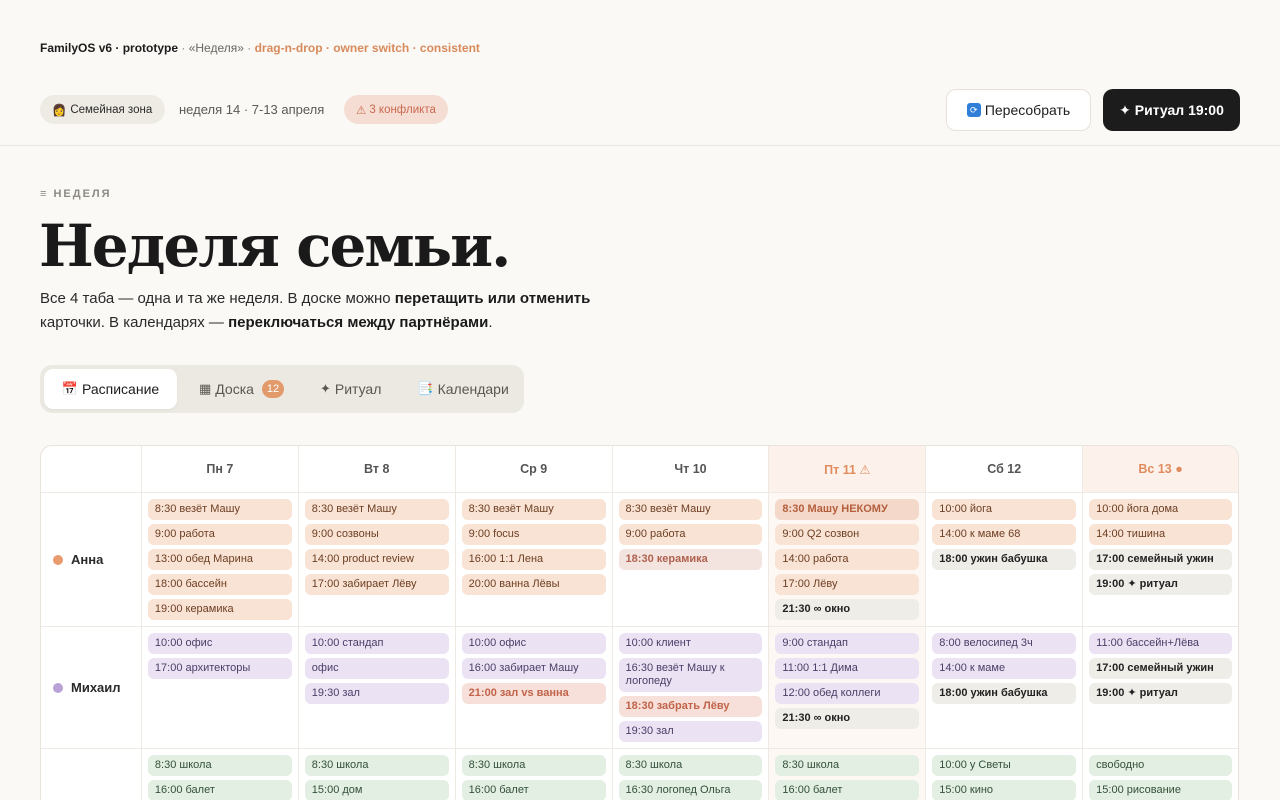 The image size is (1280, 800). I want to click on event-card: 19:00 керамика, so click(219, 609).